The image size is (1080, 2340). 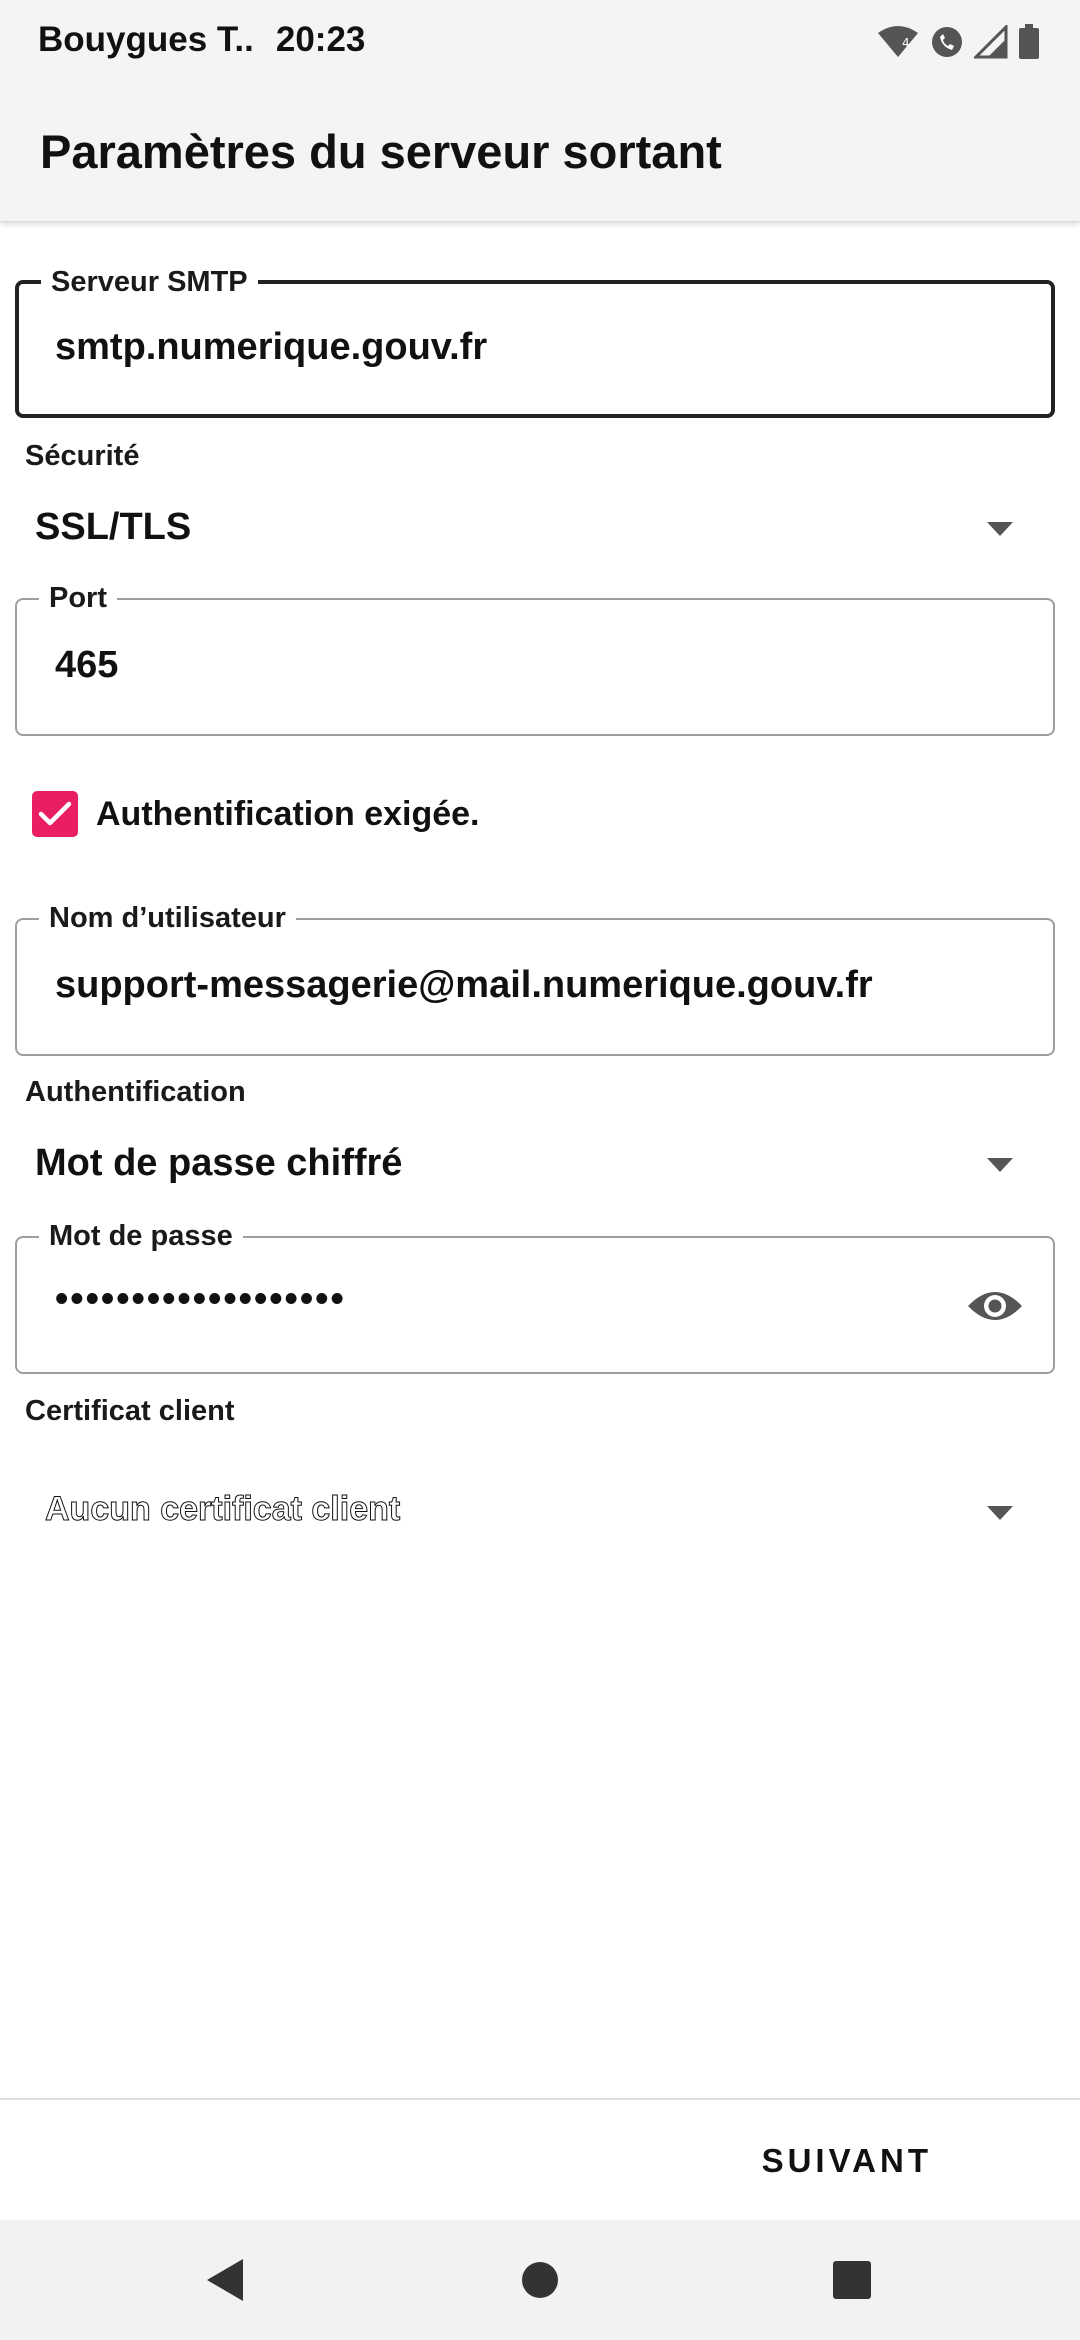 What do you see at coordinates (219, 1163) in the screenshot?
I see `authentication-value: Mot de passe chiffré` at bounding box center [219, 1163].